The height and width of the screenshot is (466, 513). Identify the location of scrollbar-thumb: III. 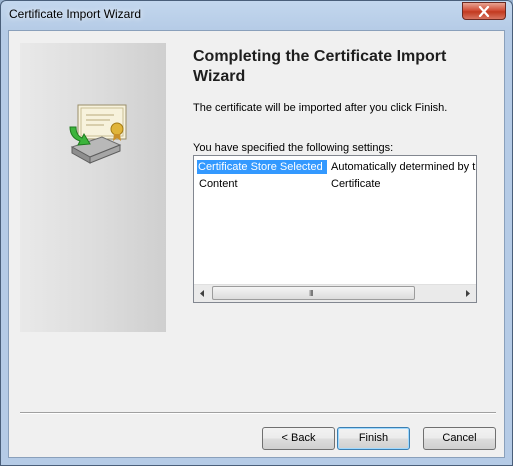
(313, 293).